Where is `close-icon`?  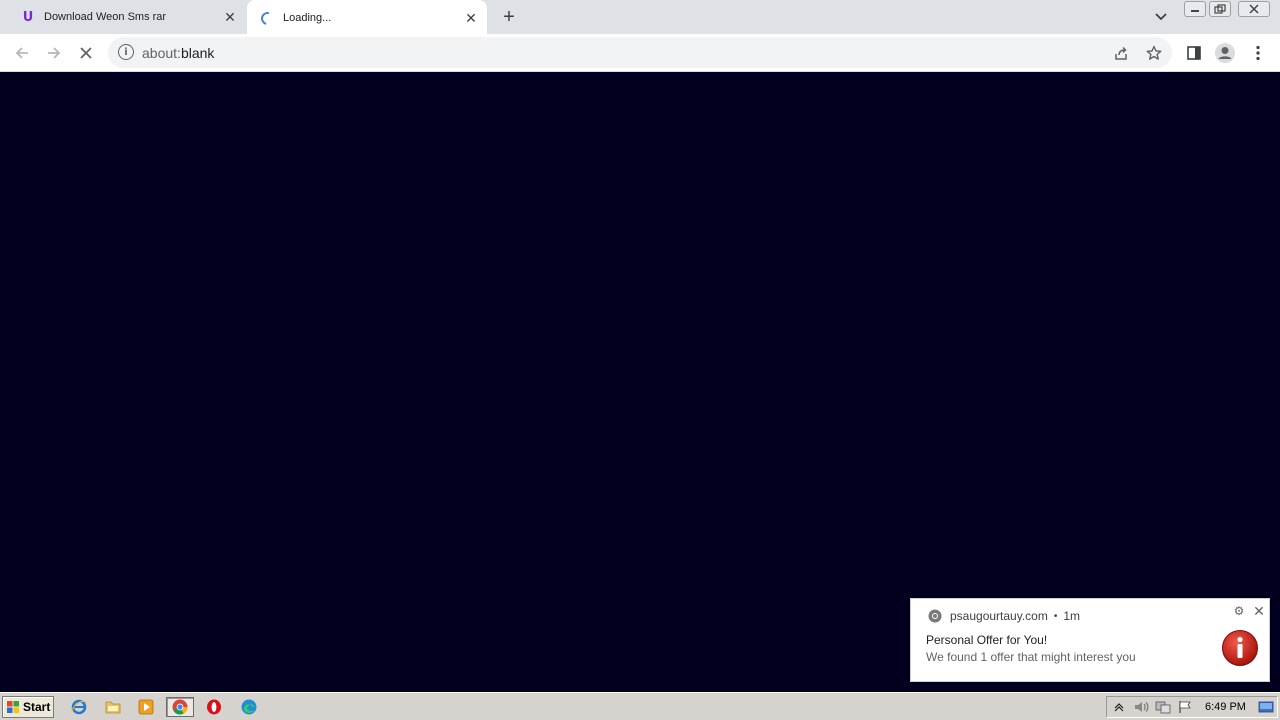 close-icon is located at coordinates (86, 53).